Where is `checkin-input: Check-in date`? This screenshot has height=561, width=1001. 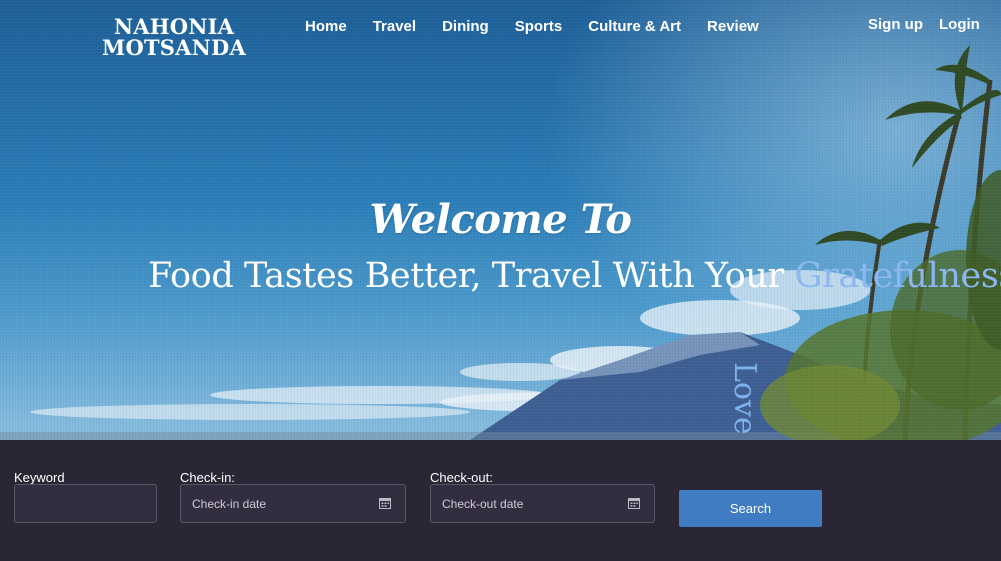 checkin-input: Check-in date is located at coordinates (293, 503).